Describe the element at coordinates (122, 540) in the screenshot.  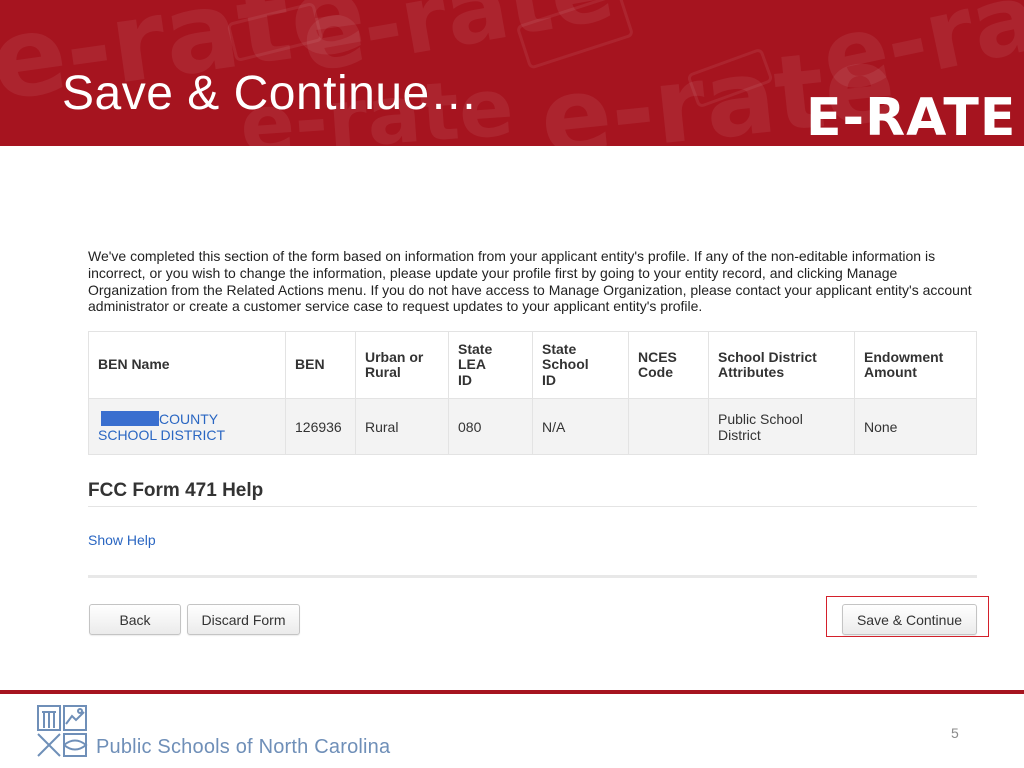
I see `show-help-link: Show Help` at that location.